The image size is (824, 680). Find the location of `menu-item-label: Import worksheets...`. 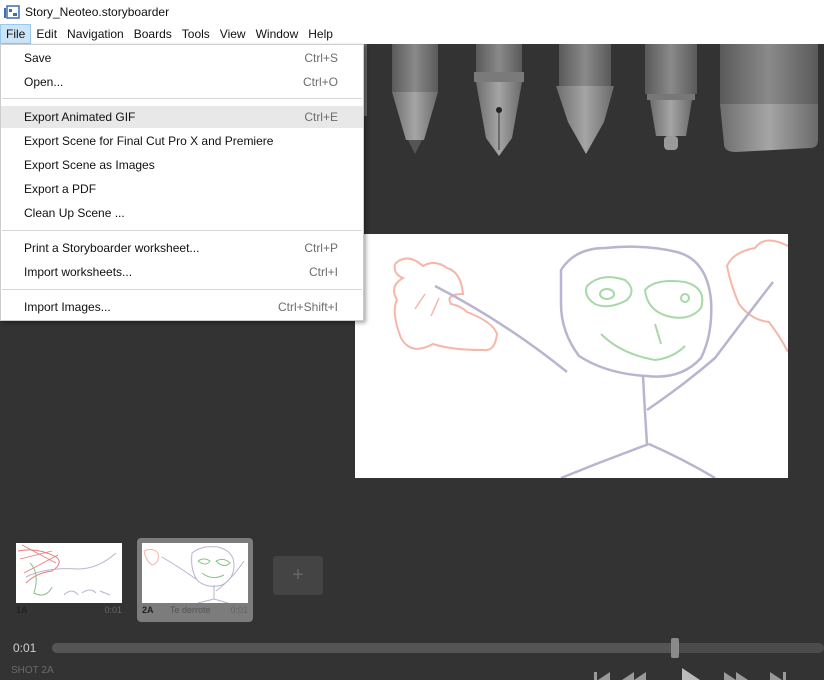

menu-item-label: Import worksheets... is located at coordinates (78, 272).